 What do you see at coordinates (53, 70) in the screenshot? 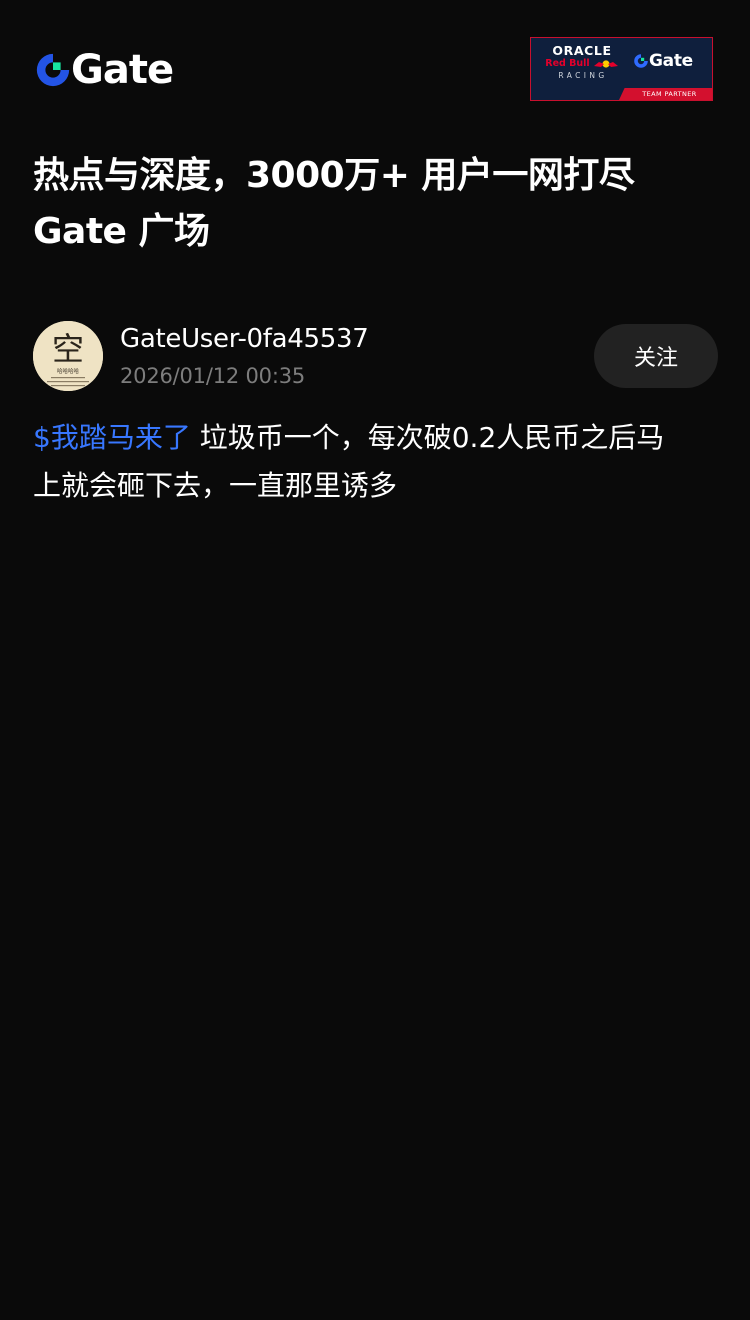
I see `gate-logo-icon` at bounding box center [53, 70].